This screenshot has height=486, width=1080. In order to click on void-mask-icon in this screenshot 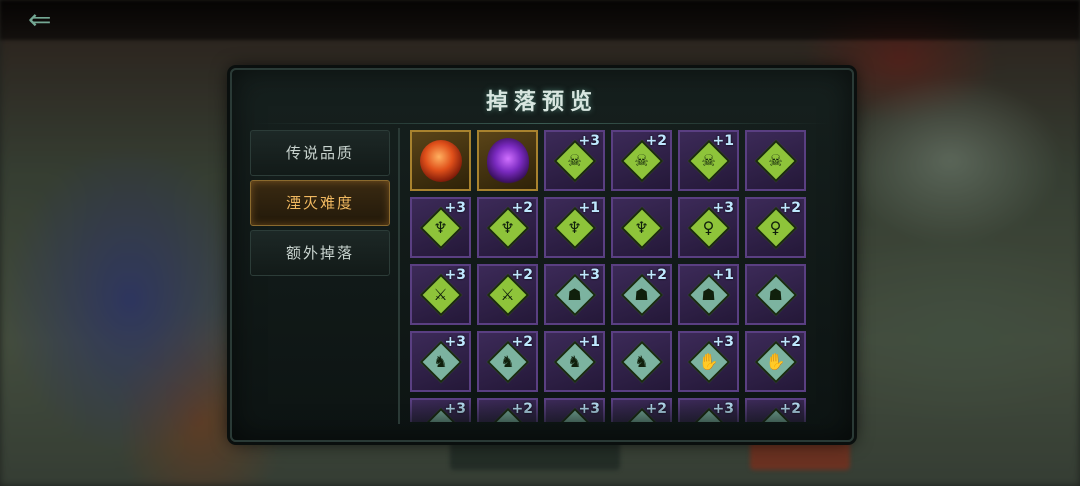, I will do `click(508, 161)`.